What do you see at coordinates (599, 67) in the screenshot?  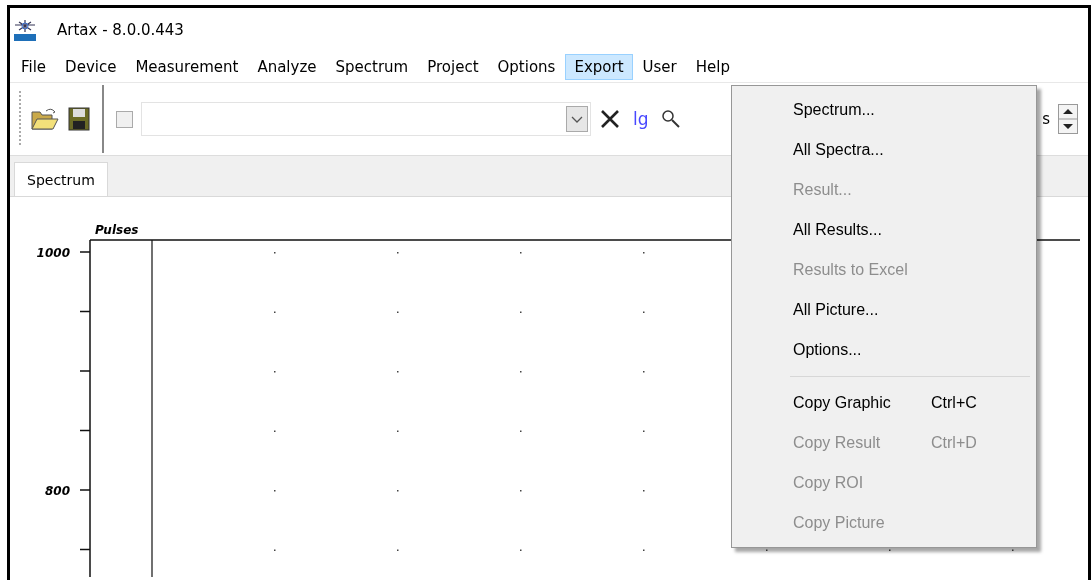 I see `menu-item: Export` at bounding box center [599, 67].